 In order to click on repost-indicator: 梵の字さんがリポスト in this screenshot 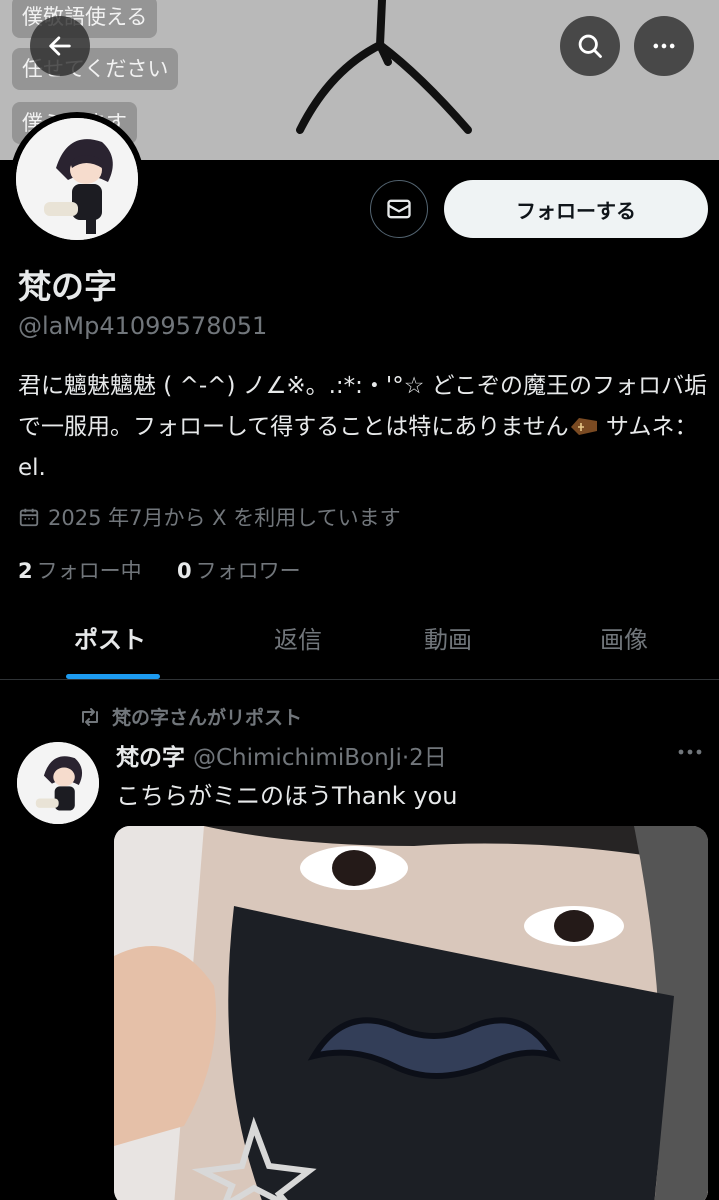, I will do `click(190, 716)`.